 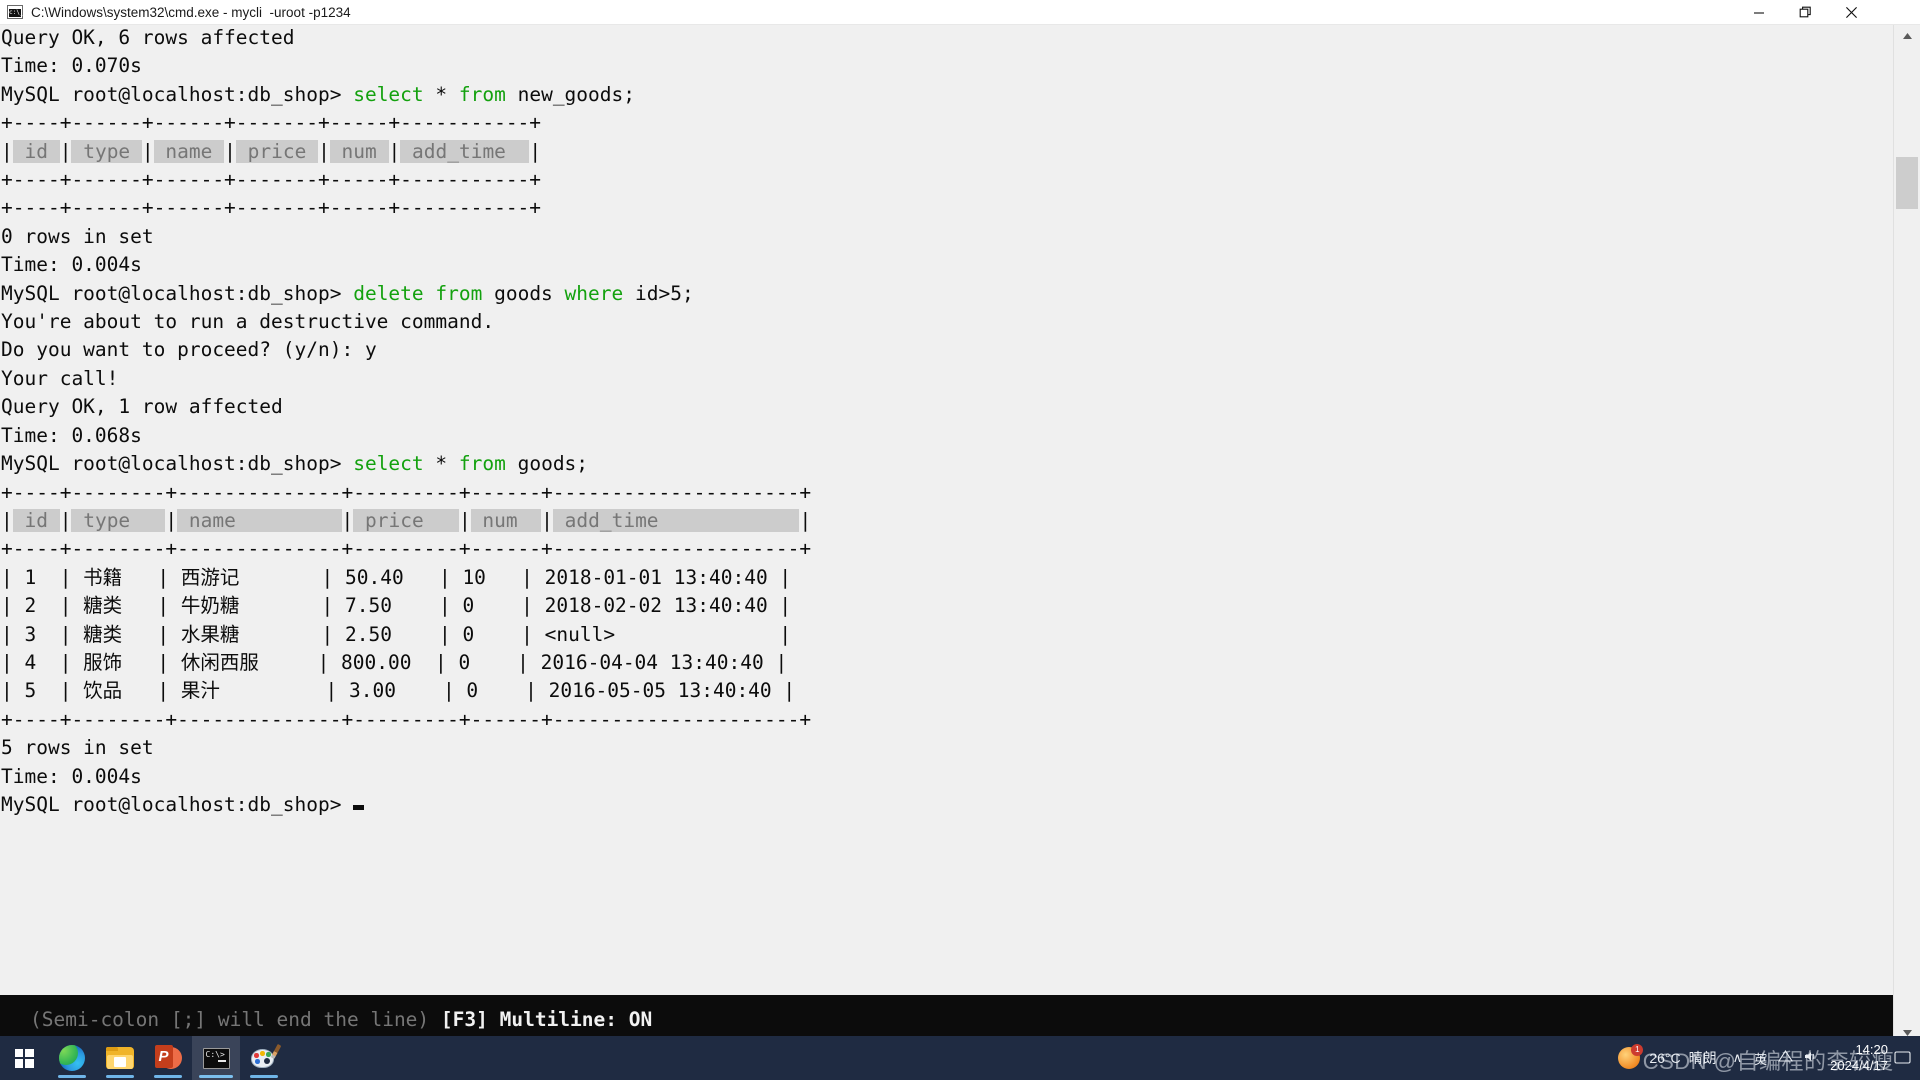 I want to click on powerpoint-icon: P, so click(x=168, y=1058).